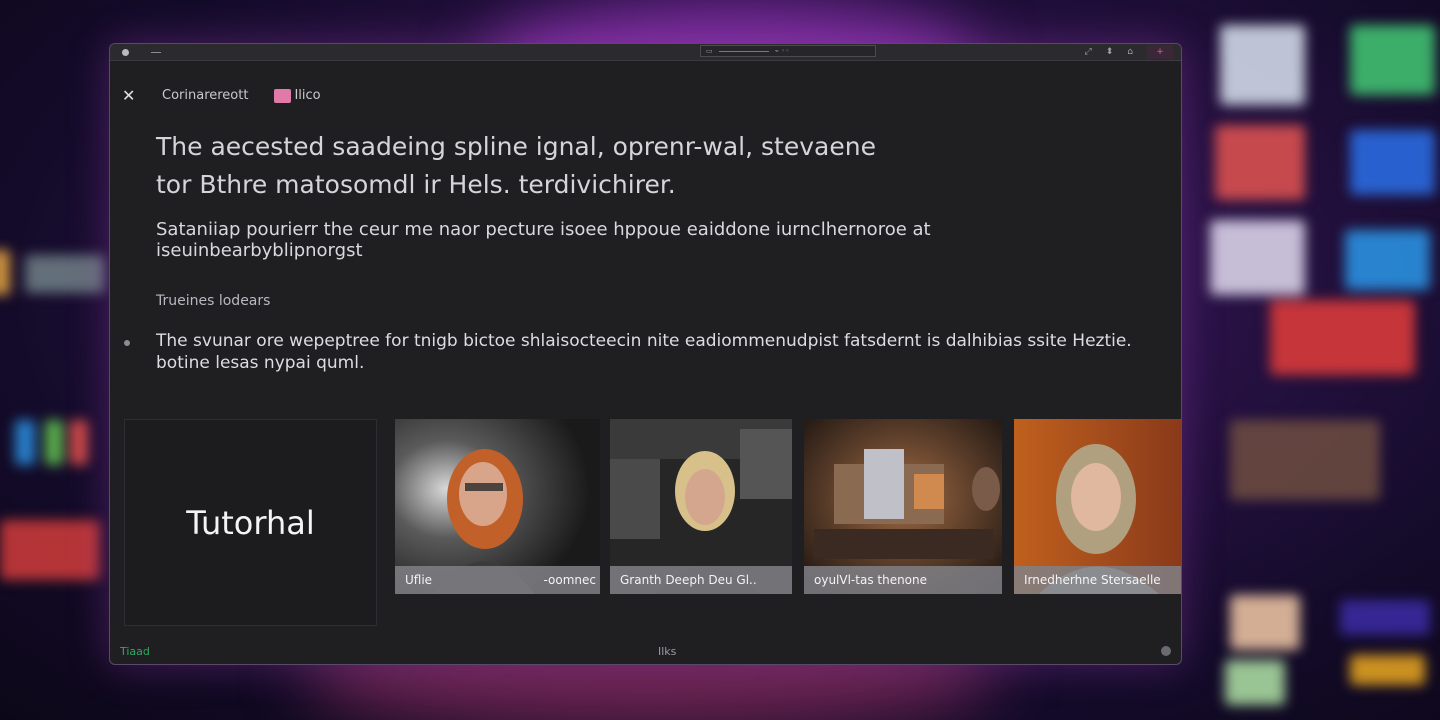 Image resolution: width=1440 pixels, height=720 pixels. Describe the element at coordinates (307, 95) in the screenshot. I see `tag-label: Ilico` at that location.